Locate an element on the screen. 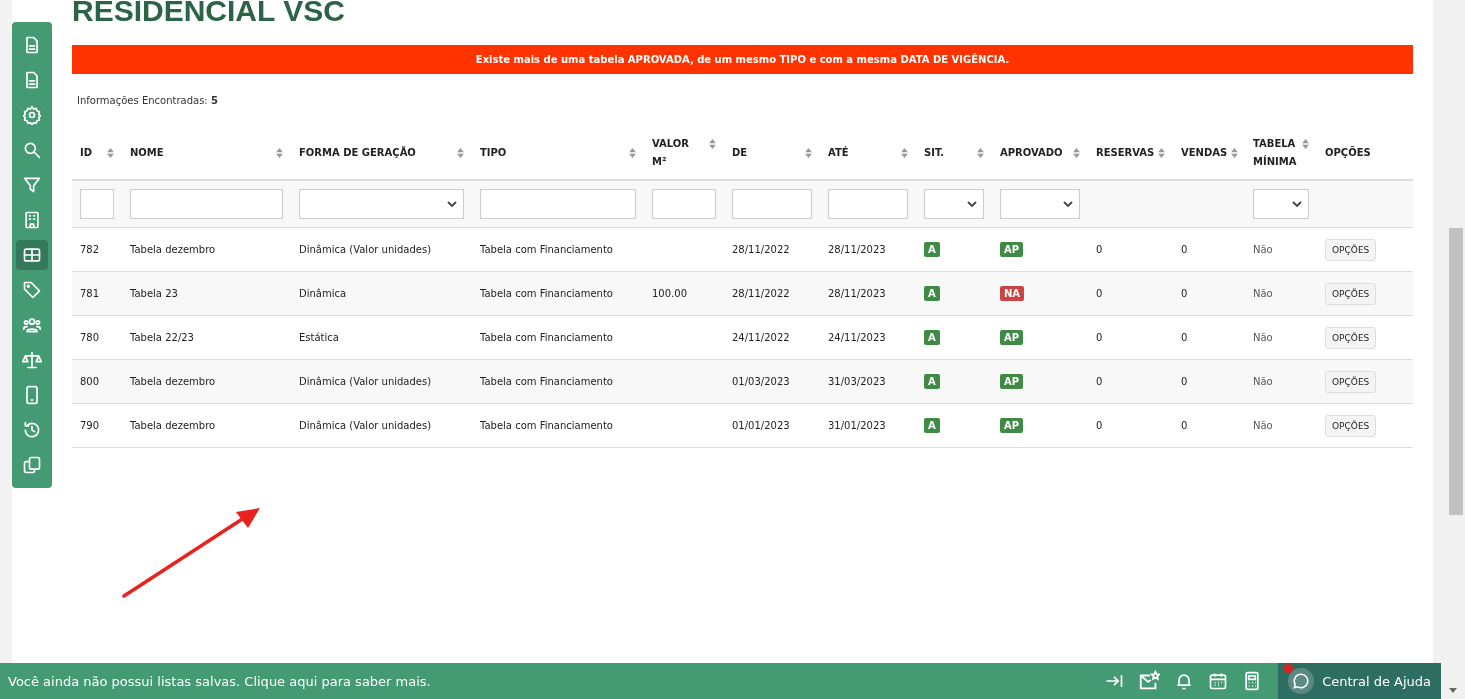  scrollbar-thumb is located at coordinates (1456, 371).